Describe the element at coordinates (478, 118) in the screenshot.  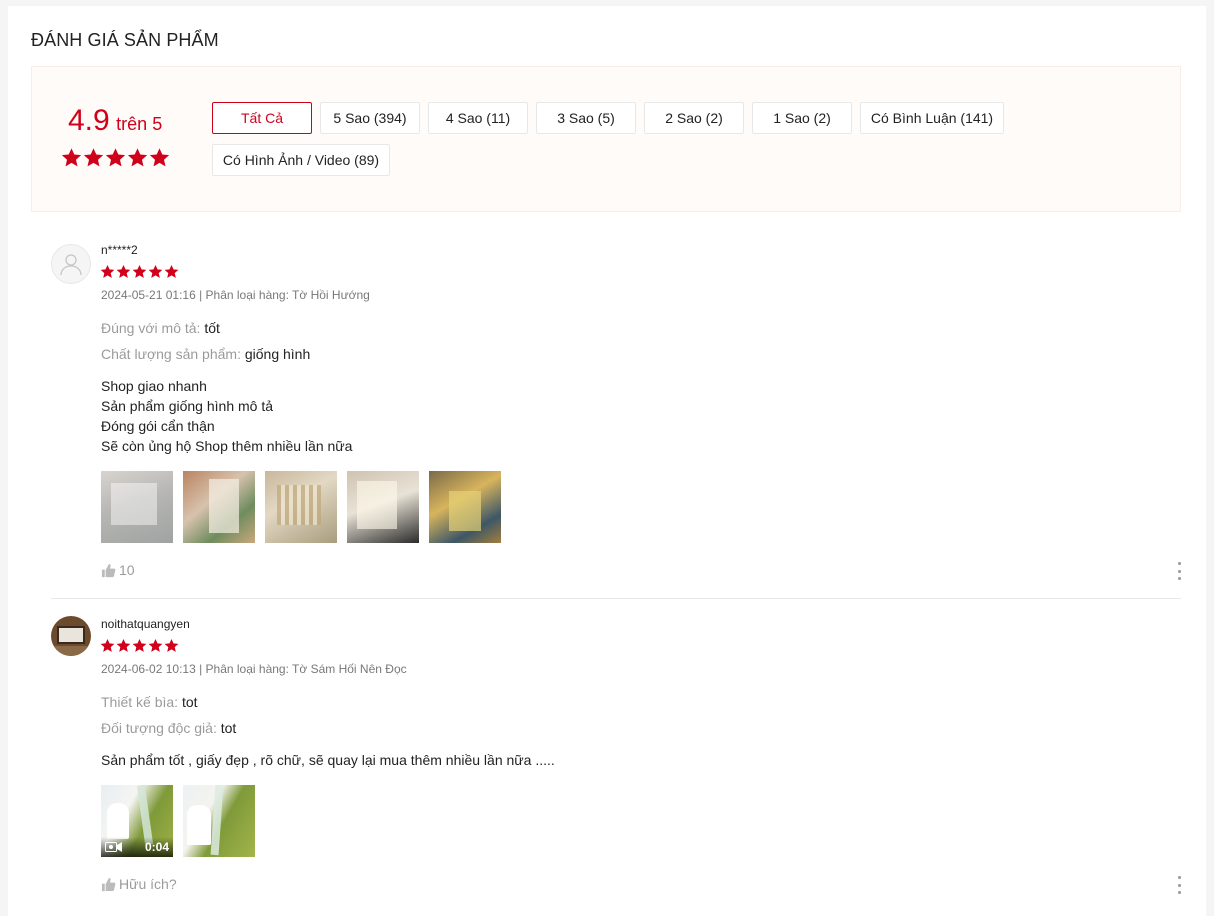
I see `filter-button: 4 Sao (11)` at that location.